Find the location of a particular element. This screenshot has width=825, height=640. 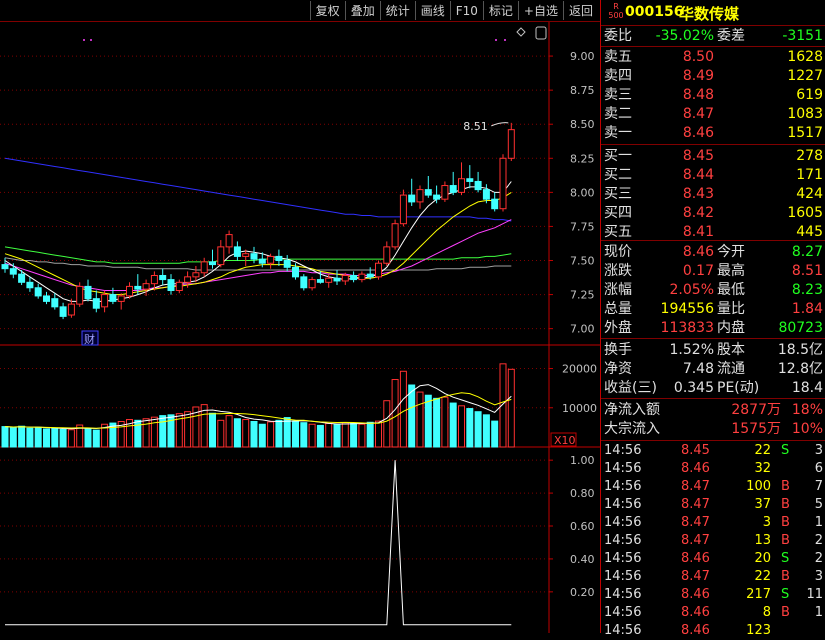

ask-label: 卖三 is located at coordinates (618, 95).